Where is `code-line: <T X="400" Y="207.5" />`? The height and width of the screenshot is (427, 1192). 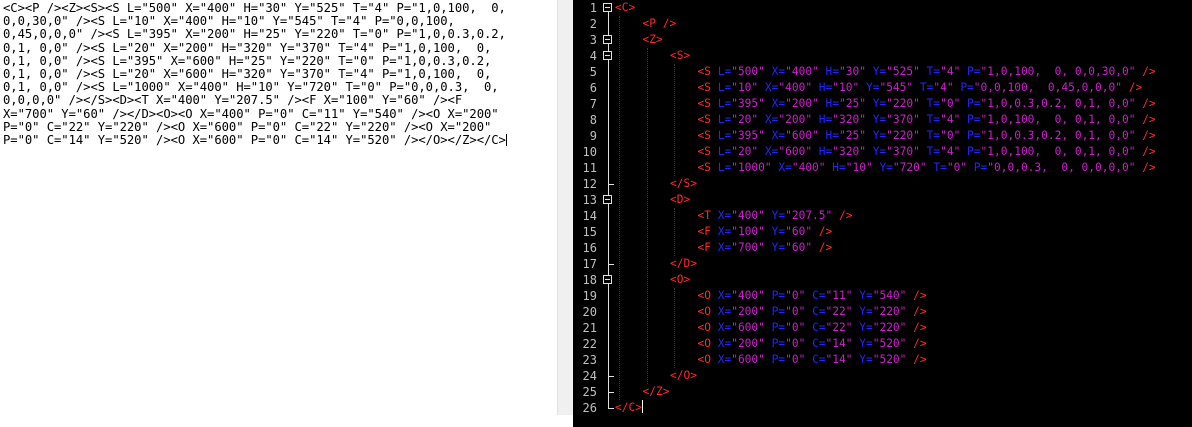
code-line: <T X="400" Y="207.5" /> is located at coordinates (775, 216).